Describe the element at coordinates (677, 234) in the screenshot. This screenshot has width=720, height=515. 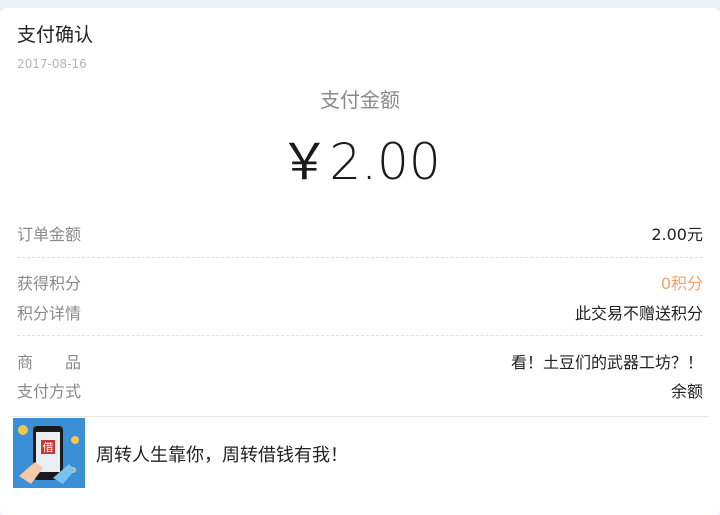
I see `order-amount-value: 2.00元` at that location.